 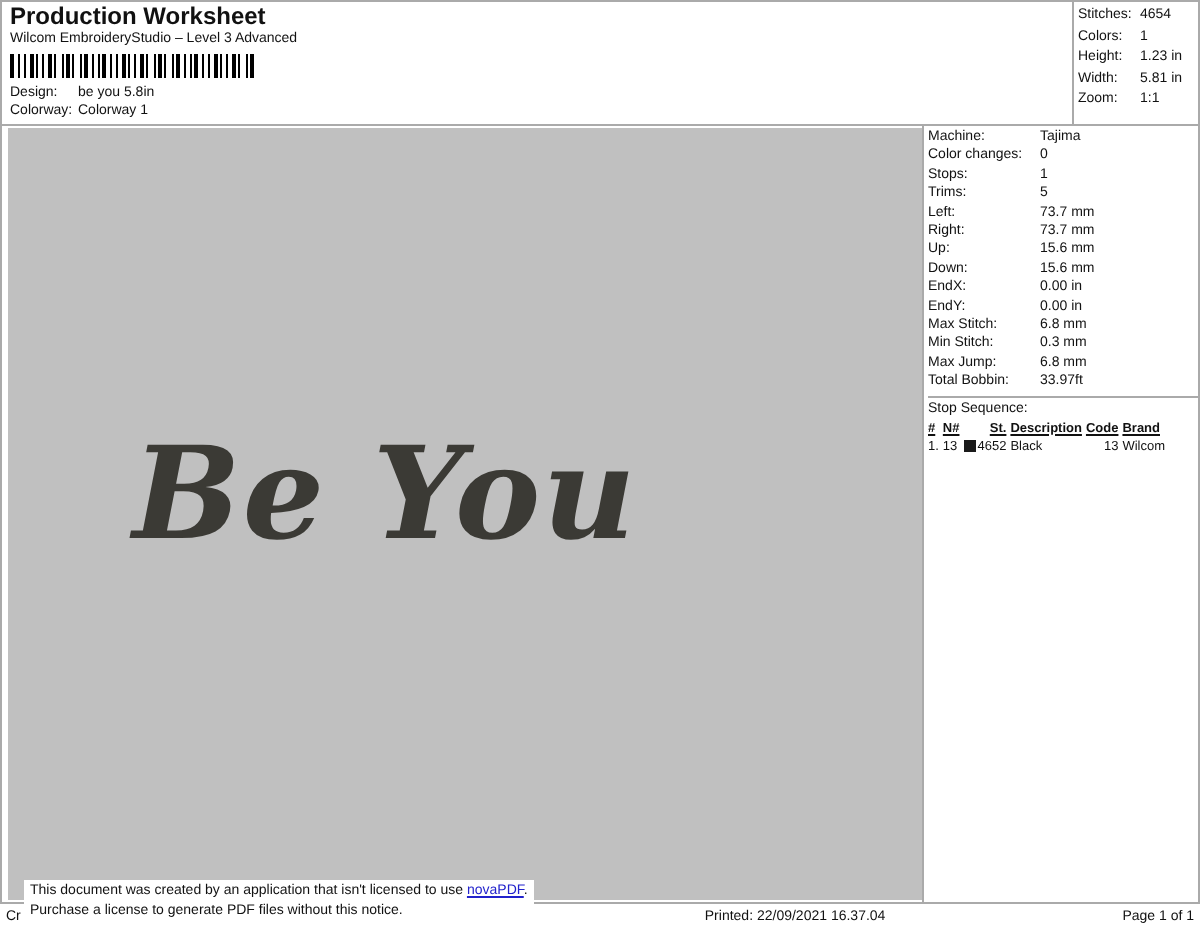 What do you see at coordinates (139, 17) in the screenshot?
I see `worksheet-title: Production Worksheet` at bounding box center [139, 17].